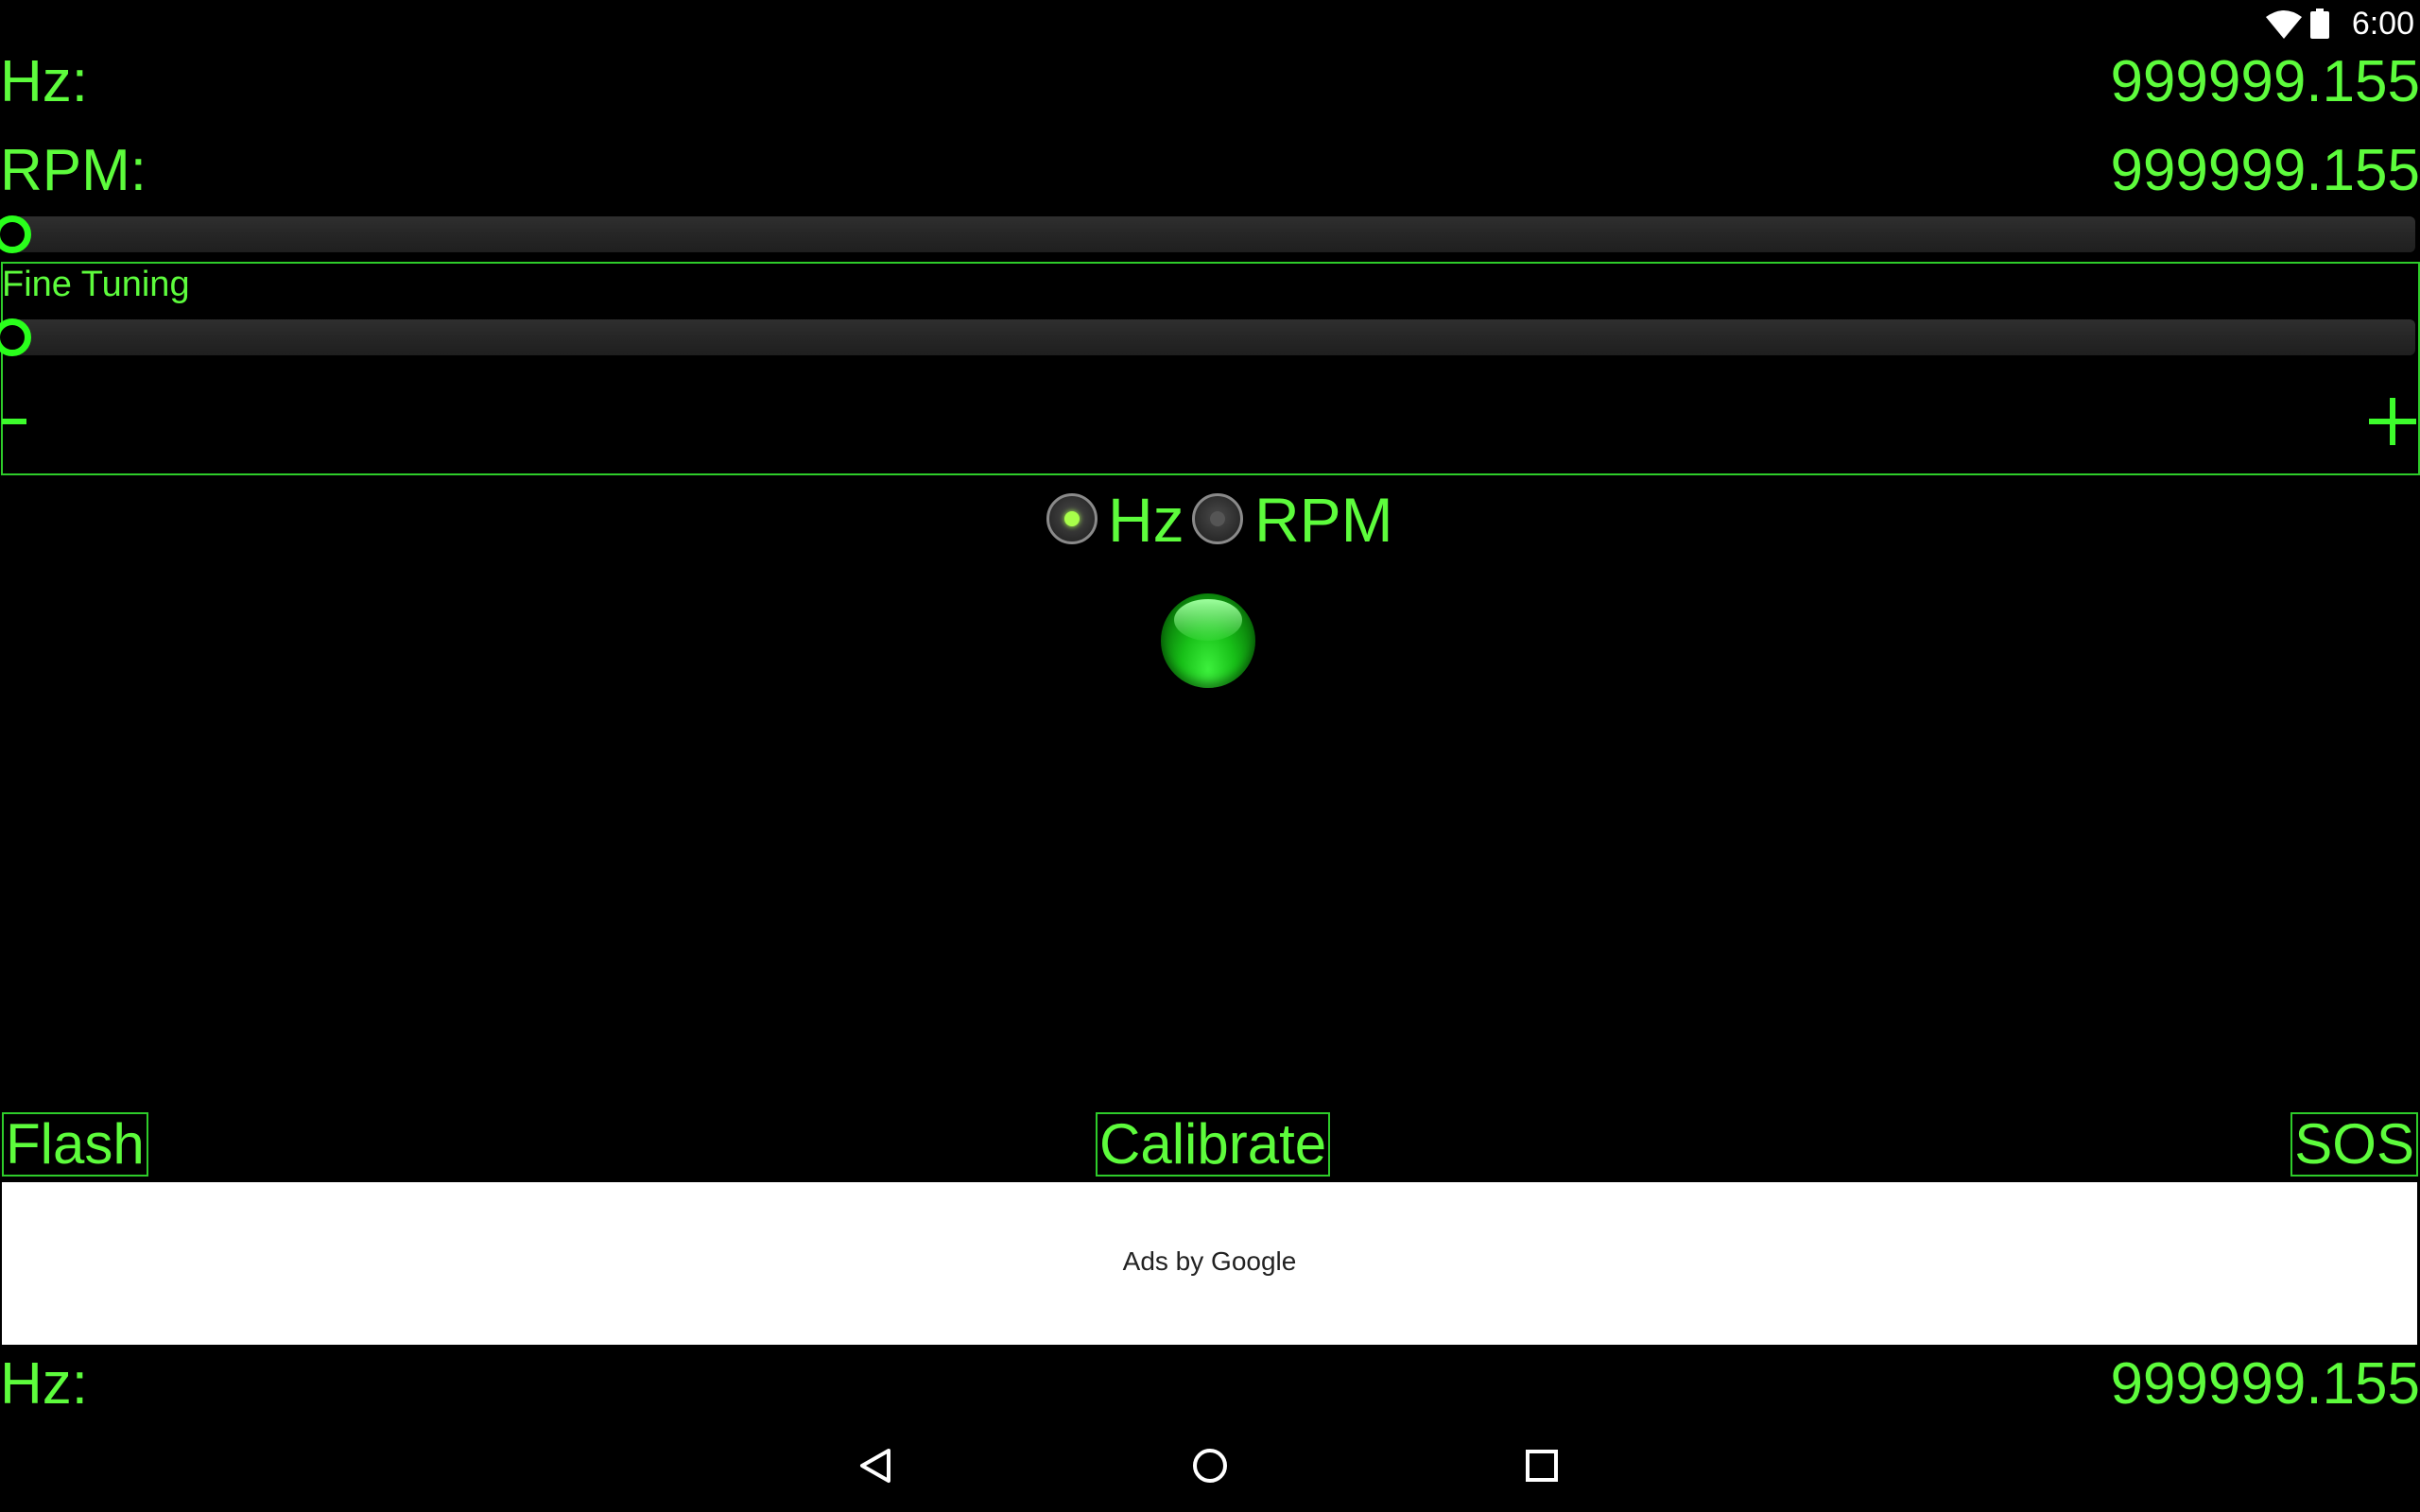  Describe the element at coordinates (96, 284) in the screenshot. I see `fine-tuning-label: Fine Tuning` at that location.